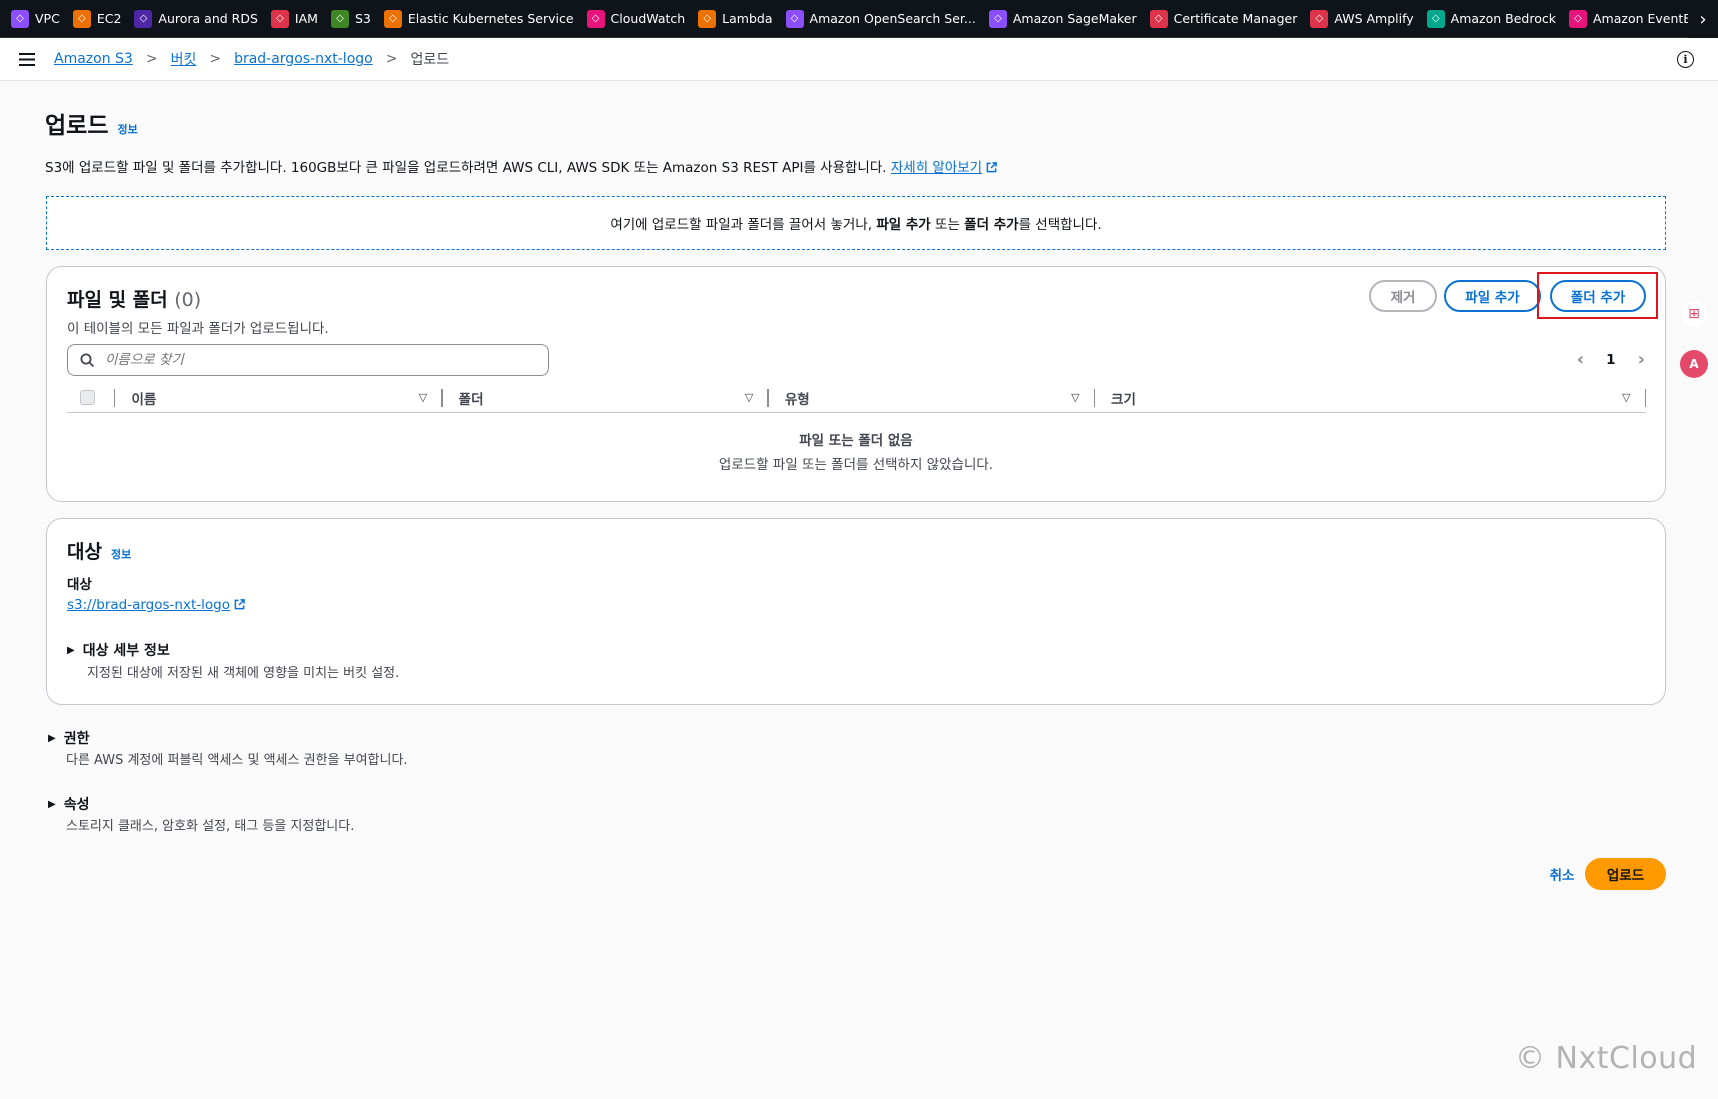  Describe the element at coordinates (1641, 359) in the screenshot. I see `next-page-icon: ›` at that location.